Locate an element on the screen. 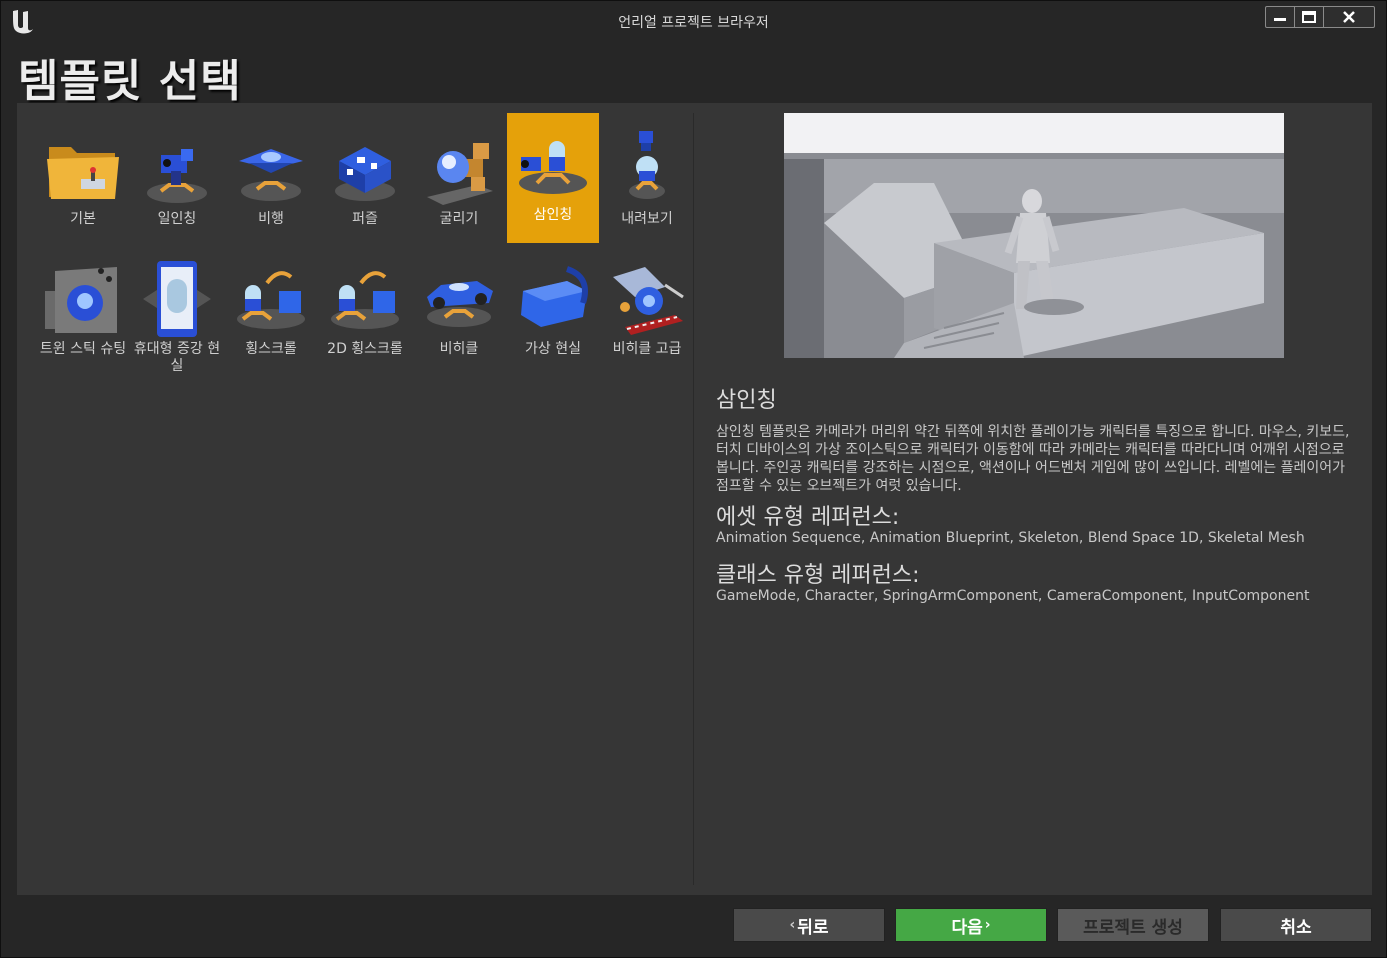 This screenshot has width=1387, height=958. asset-type-heading: 에셋 유형 레퍼런스: is located at coordinates (808, 517).